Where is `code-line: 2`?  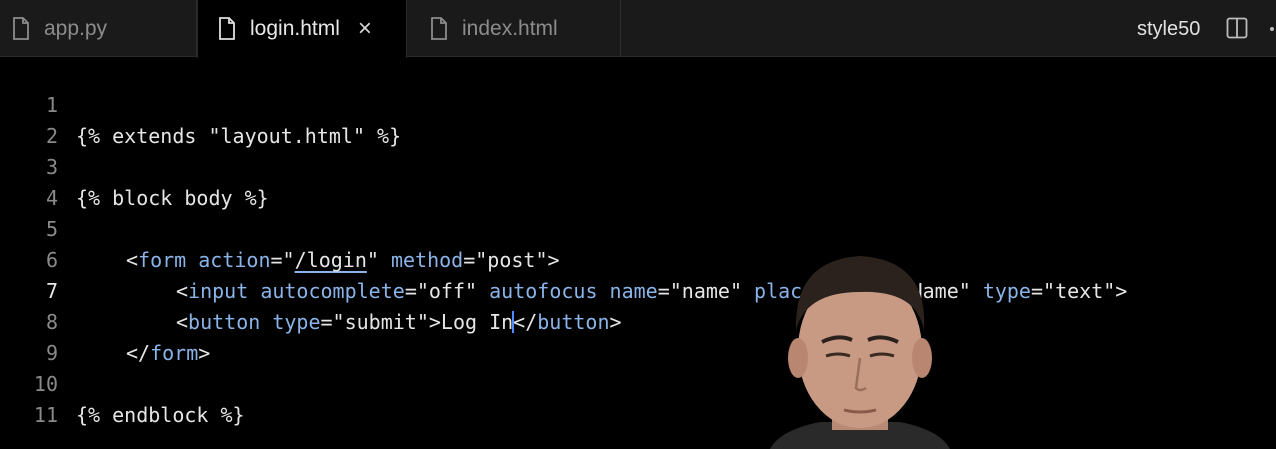
code-line: 2 is located at coordinates (638, 119).